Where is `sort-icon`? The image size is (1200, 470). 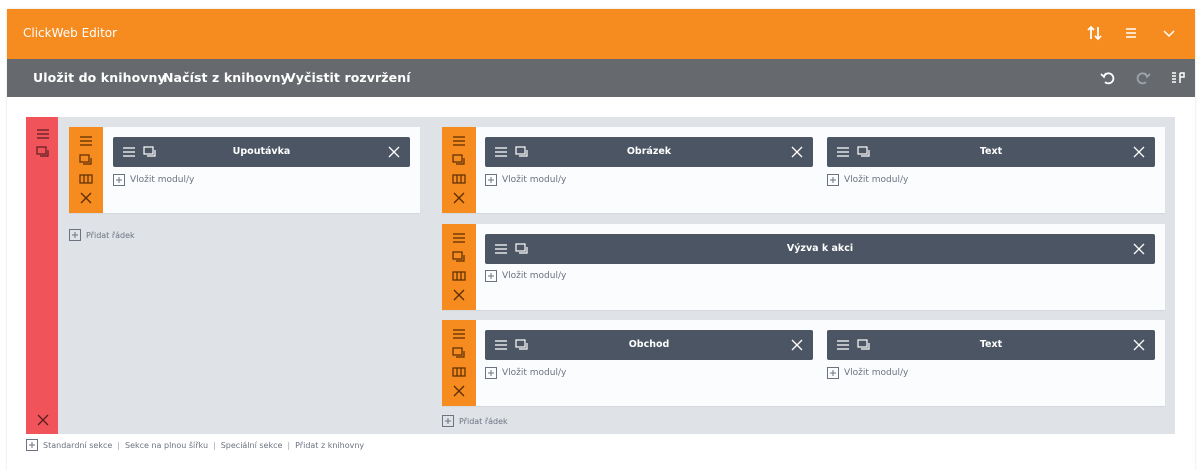
sort-icon is located at coordinates (1095, 33).